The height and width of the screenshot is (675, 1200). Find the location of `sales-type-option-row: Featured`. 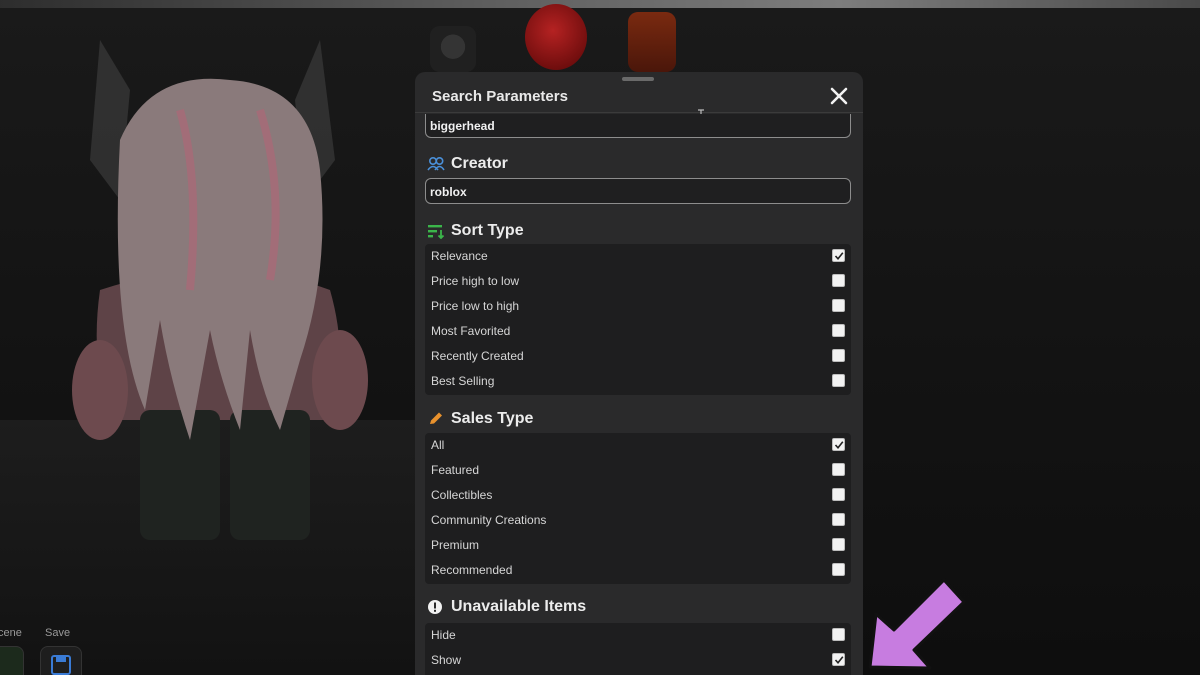

sales-type-option-row: Featured is located at coordinates (638, 470).